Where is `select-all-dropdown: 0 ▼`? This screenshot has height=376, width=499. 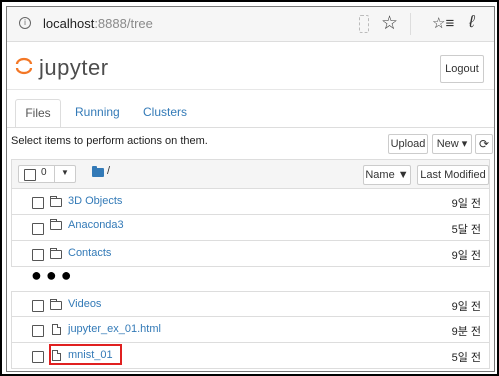
select-all-dropdown: 0 ▼ is located at coordinates (47, 174).